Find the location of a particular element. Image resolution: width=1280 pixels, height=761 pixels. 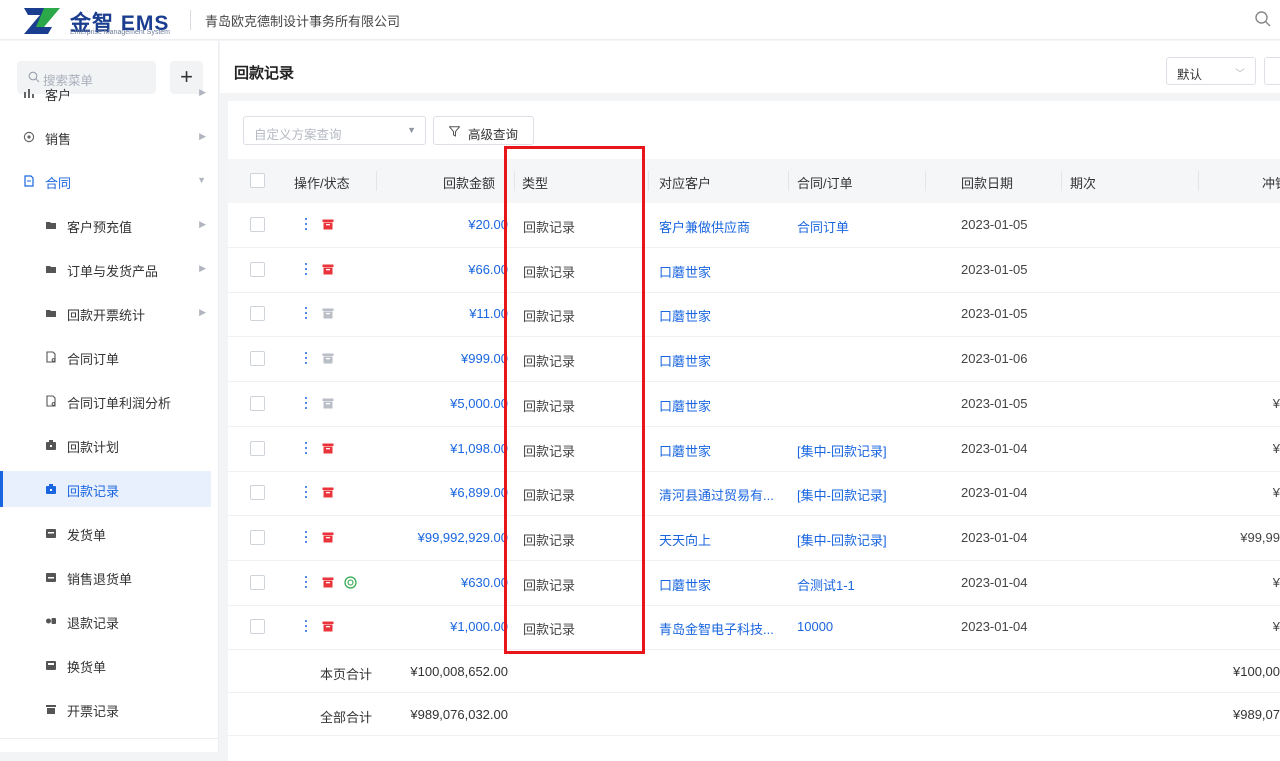

sidebar-item-7: 合同订单 is located at coordinates (105, 357).